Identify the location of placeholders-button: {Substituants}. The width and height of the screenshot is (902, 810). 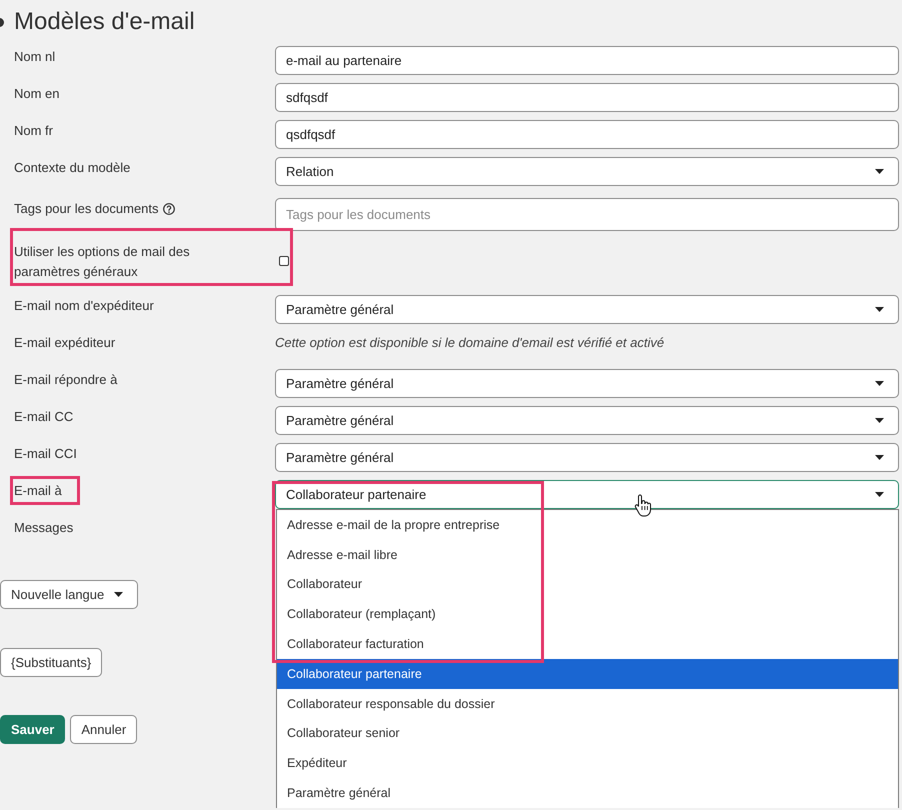
(51, 662).